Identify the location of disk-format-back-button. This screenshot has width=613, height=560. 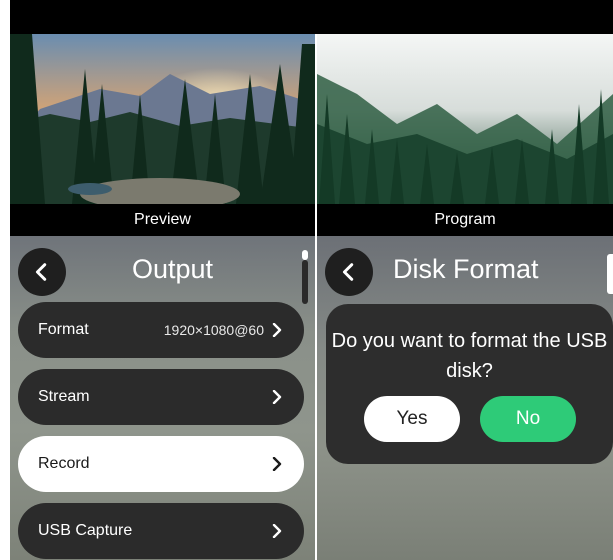
(349, 272).